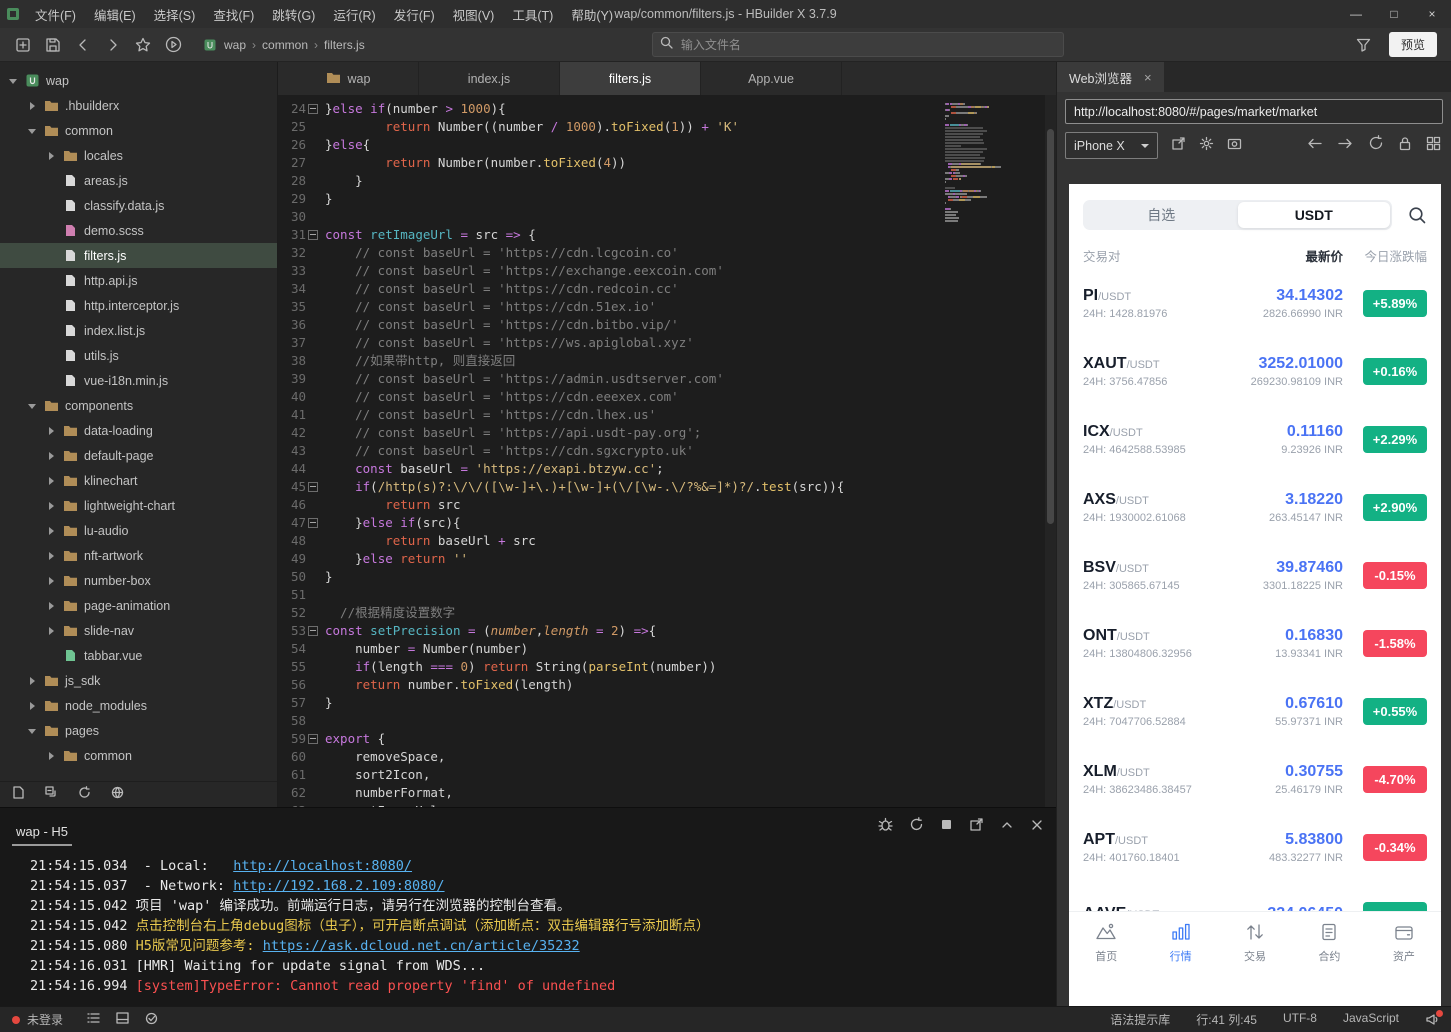 This screenshot has height=1032, width=1451. Describe the element at coordinates (1148, 77) in the screenshot. I see `close-icon: ×` at that location.